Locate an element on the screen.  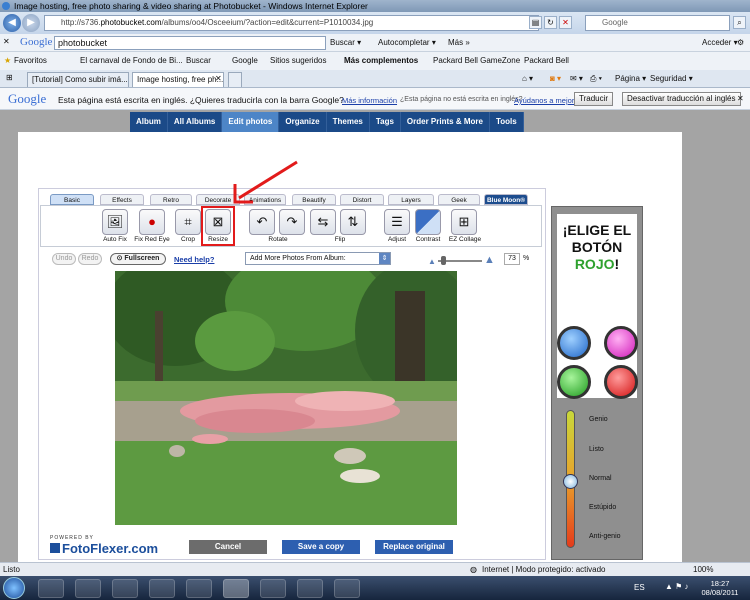
search-icon: ⌕ is located at coordinates (739, 22).